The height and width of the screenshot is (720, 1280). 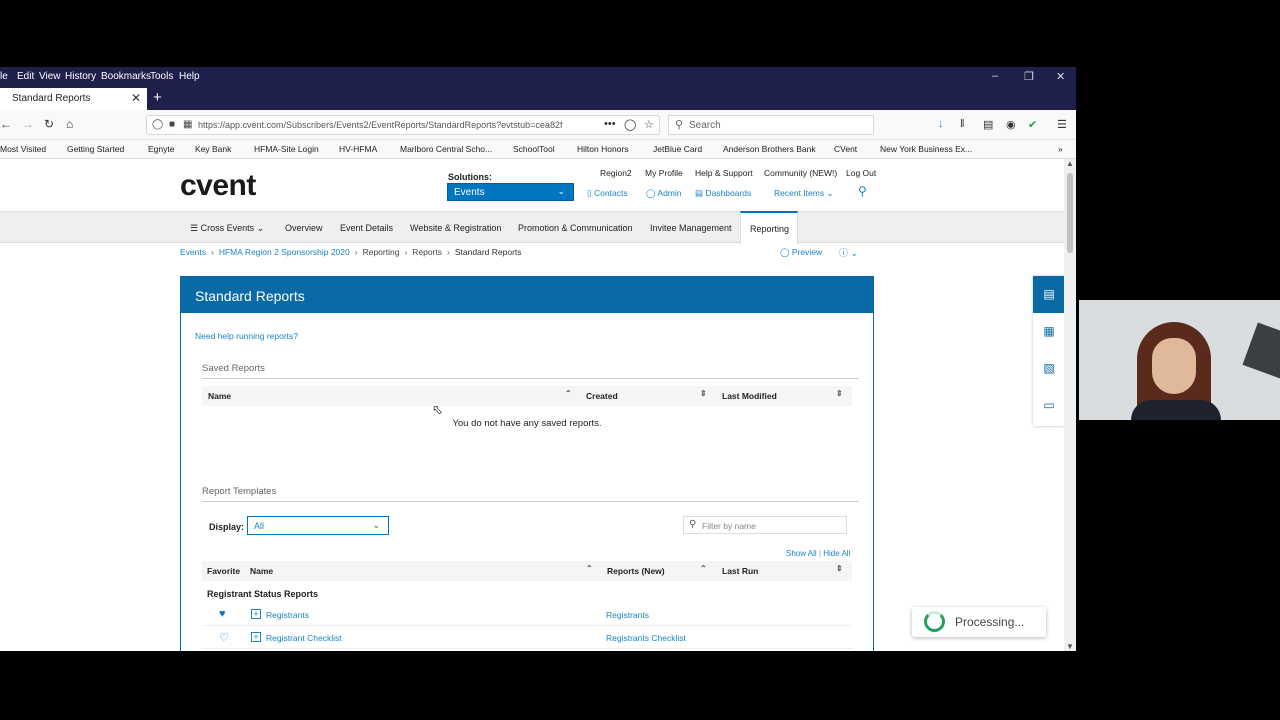 What do you see at coordinates (1070, 163) in the screenshot?
I see `scroll-up-icon: ▲` at bounding box center [1070, 163].